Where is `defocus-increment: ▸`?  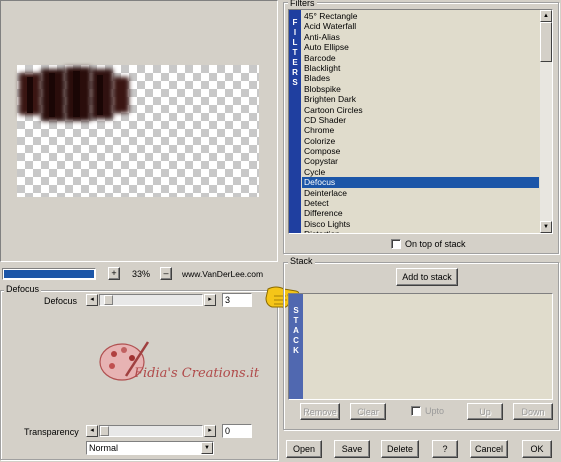 defocus-increment: ▸ is located at coordinates (210, 300).